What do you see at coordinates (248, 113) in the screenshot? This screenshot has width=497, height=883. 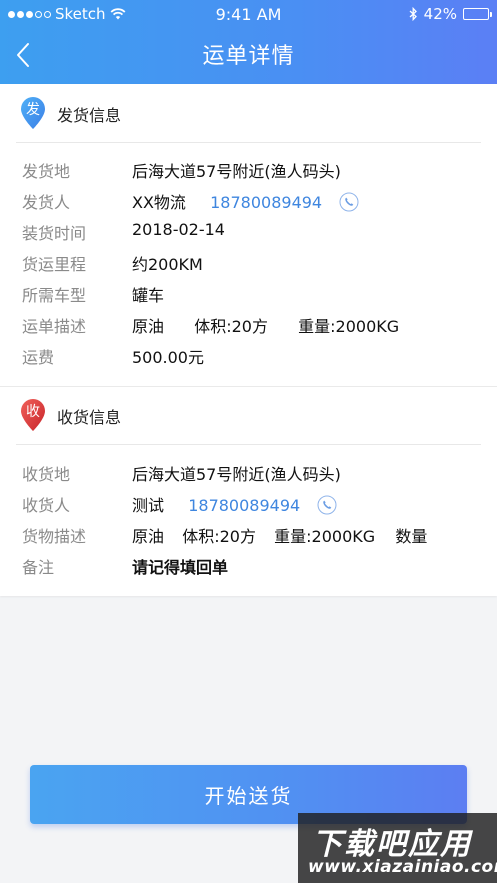 I see `shipping-section-header: 发 发货信息` at bounding box center [248, 113].